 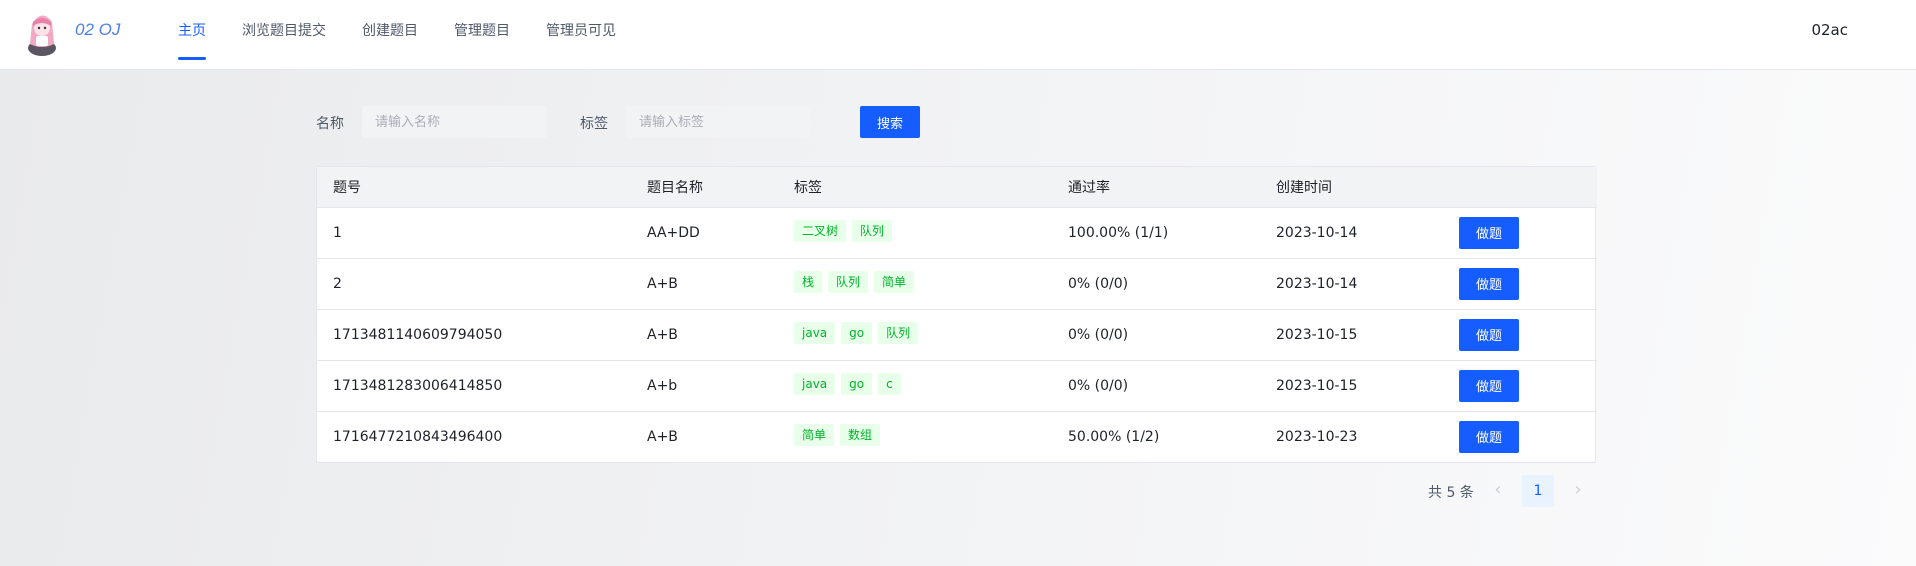 I want to click on question-tags: java go c, so click(x=915, y=386).